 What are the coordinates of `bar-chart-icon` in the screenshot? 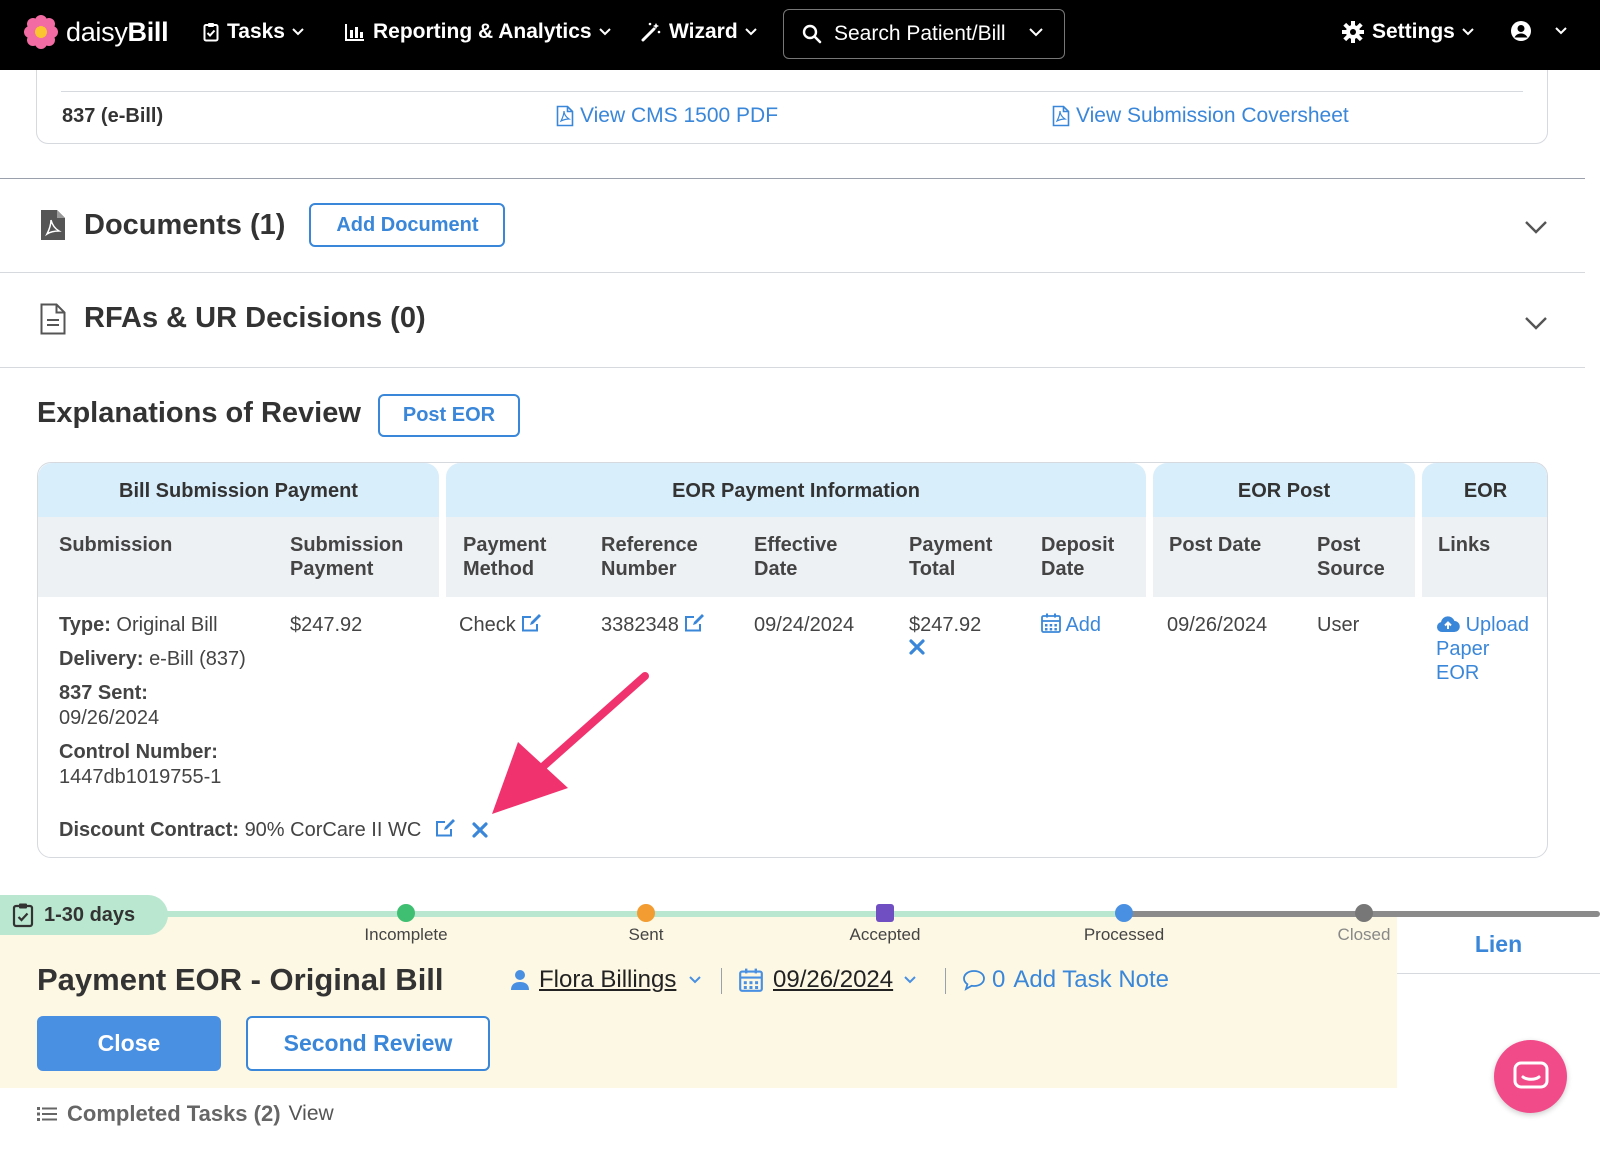 It's located at (354, 32).